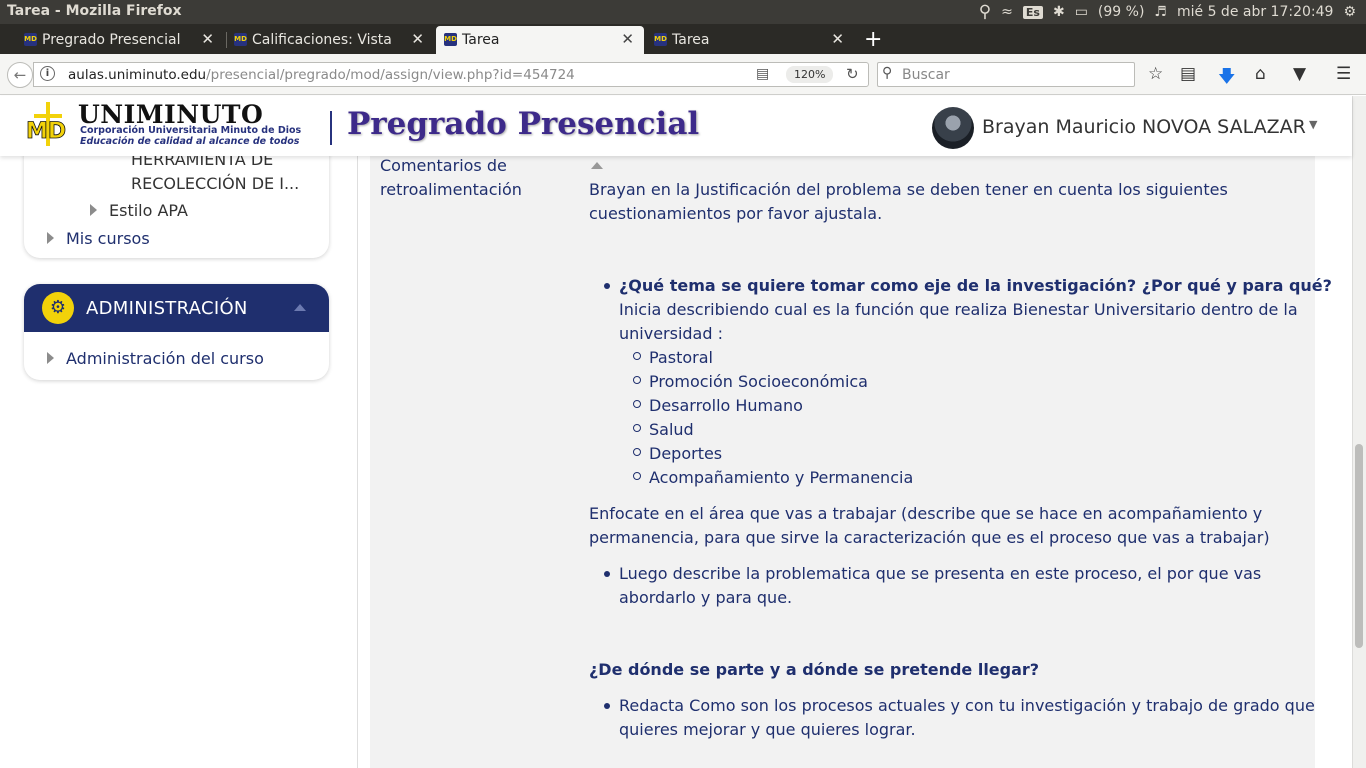  Describe the element at coordinates (1059, 12) in the screenshot. I see `bluetooth-icon: ✱` at that location.